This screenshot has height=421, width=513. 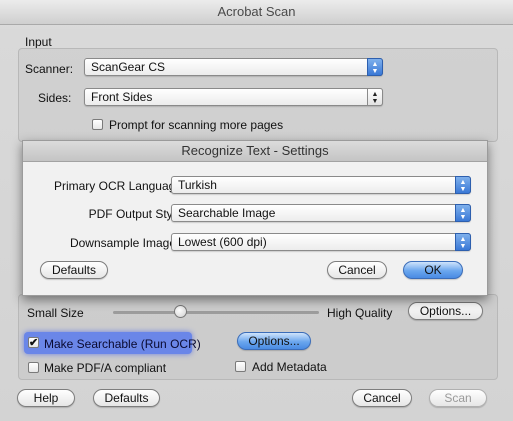 What do you see at coordinates (122, 97) in the screenshot?
I see `sides-value: Front Sides` at bounding box center [122, 97].